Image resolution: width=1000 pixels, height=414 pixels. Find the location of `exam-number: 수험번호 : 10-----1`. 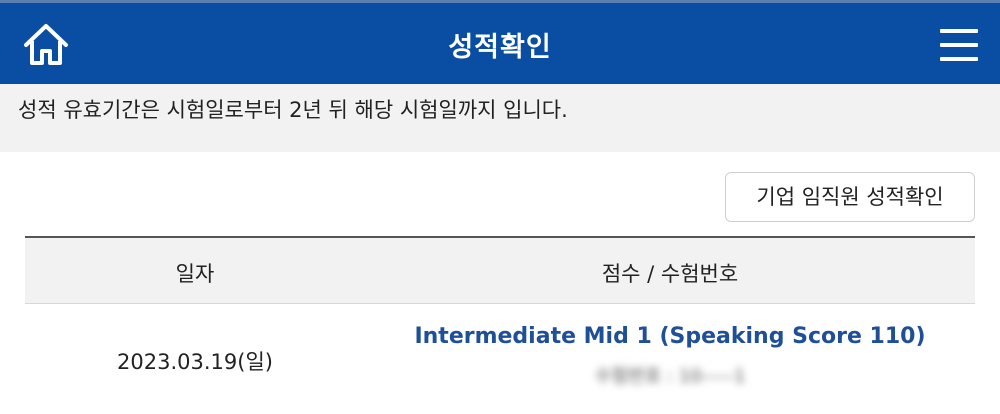

exam-number: 수험번호 : 10-----1 is located at coordinates (670, 376).